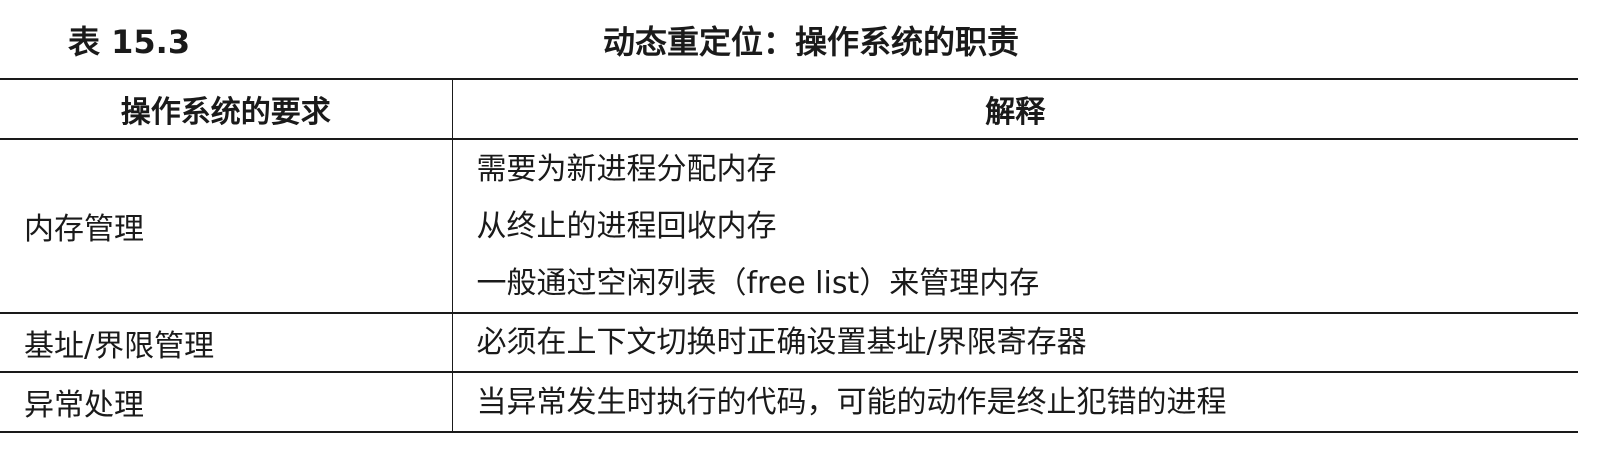  What do you see at coordinates (810, 42) in the screenshot?
I see `table-title: 动态重定位：操作系统的职责` at bounding box center [810, 42].